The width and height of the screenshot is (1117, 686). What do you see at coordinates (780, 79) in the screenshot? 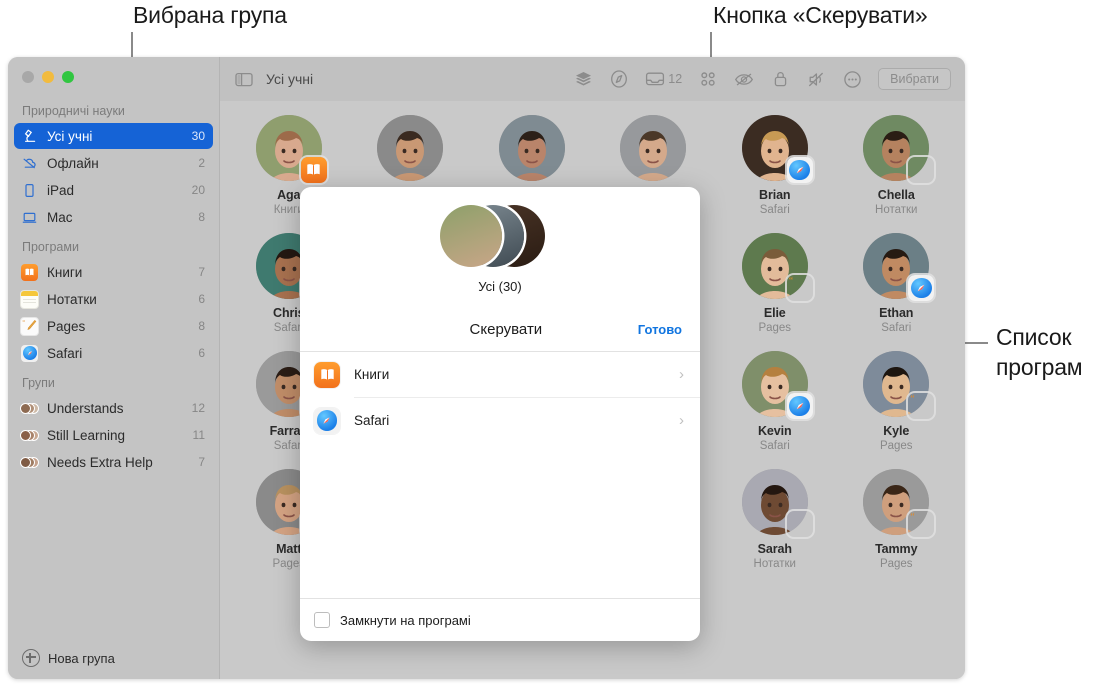
I see `lock-icon` at bounding box center [780, 79].